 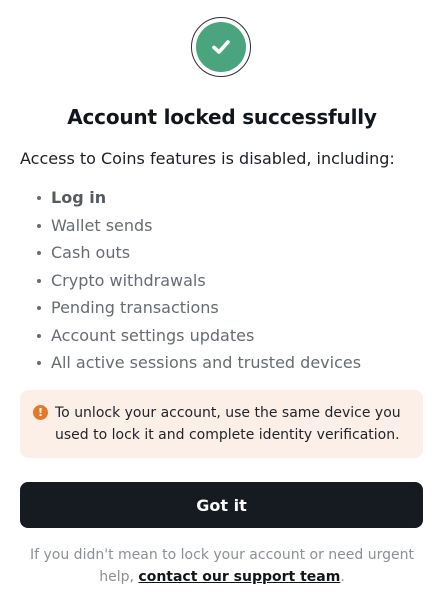 What do you see at coordinates (199, 308) in the screenshot?
I see `list-item: Pending transactions` at bounding box center [199, 308].